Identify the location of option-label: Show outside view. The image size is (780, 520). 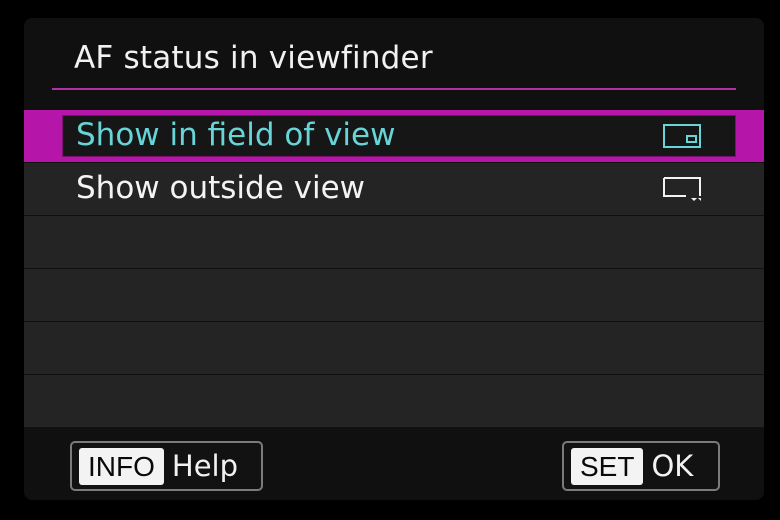
(221, 188).